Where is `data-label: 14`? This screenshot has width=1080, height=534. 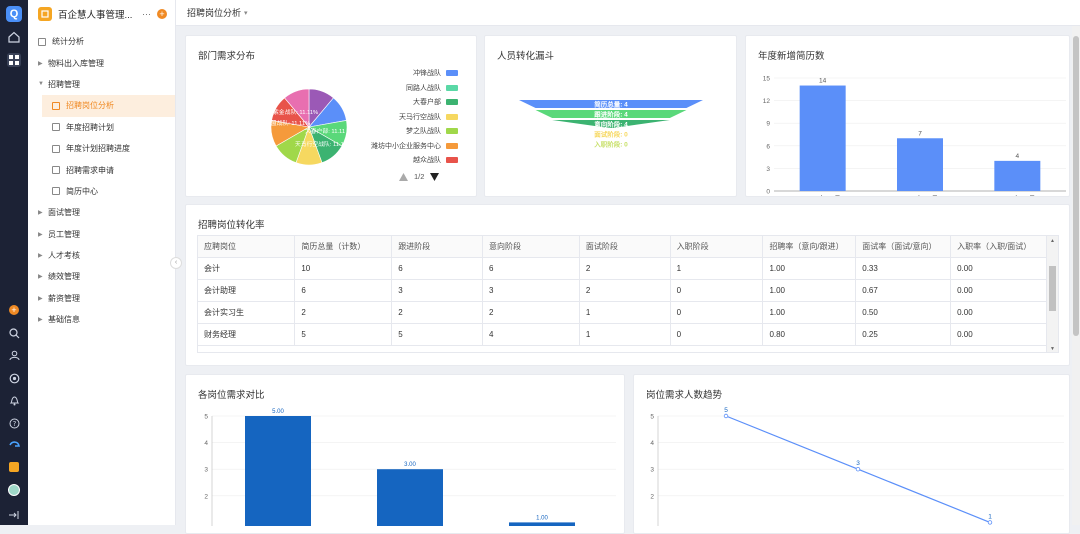 data-label: 14 is located at coordinates (823, 81).